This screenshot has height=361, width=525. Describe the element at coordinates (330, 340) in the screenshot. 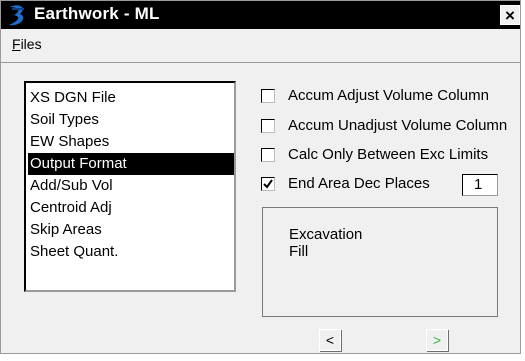

I see `prev-button: <` at that location.